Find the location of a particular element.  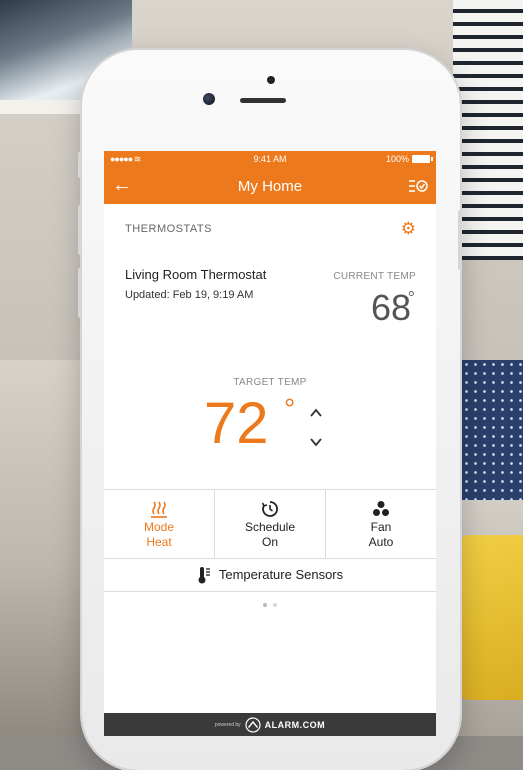

background-pillow-yellow is located at coordinates (491, 617).